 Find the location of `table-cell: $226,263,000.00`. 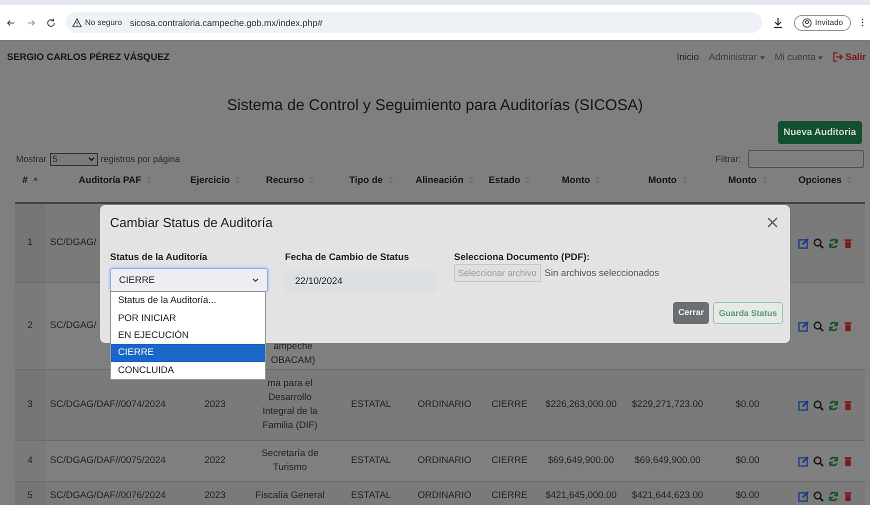

table-cell: $226,263,000.00 is located at coordinates (581, 405).